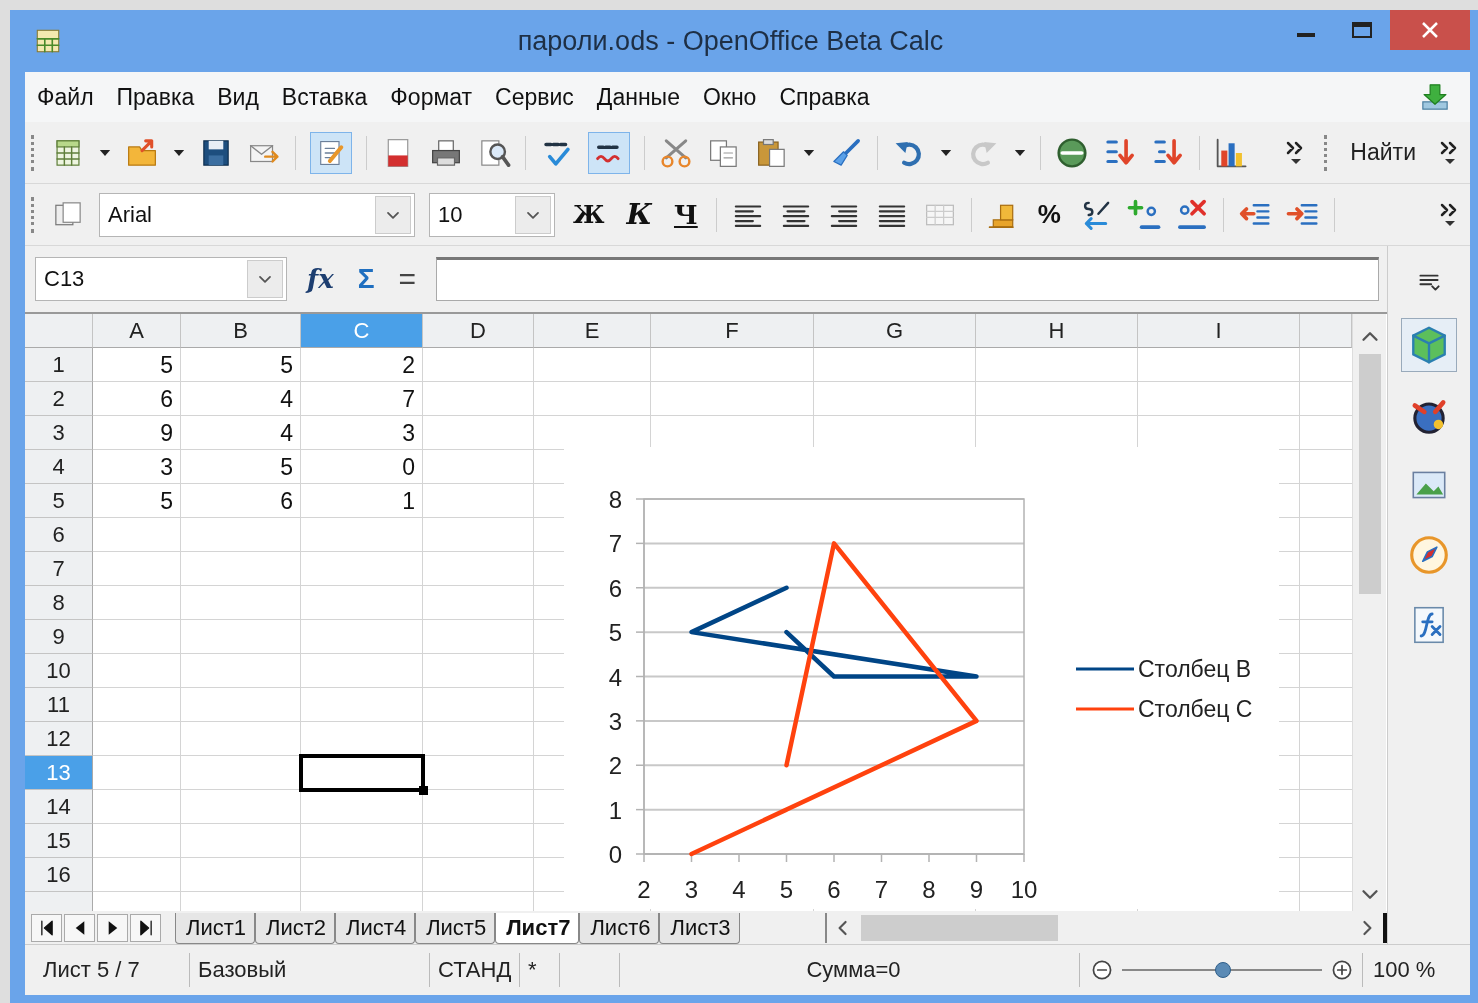 The image size is (1478, 1003). Describe the element at coordinates (59, 569) in the screenshot. I see `row-header: 7` at that location.